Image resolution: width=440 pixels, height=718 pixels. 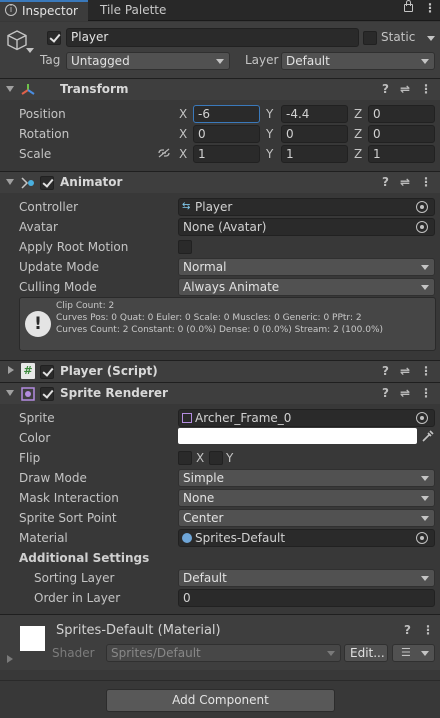 What do you see at coordinates (269, 154) in the screenshot?
I see `scale-y-label: Y` at bounding box center [269, 154].